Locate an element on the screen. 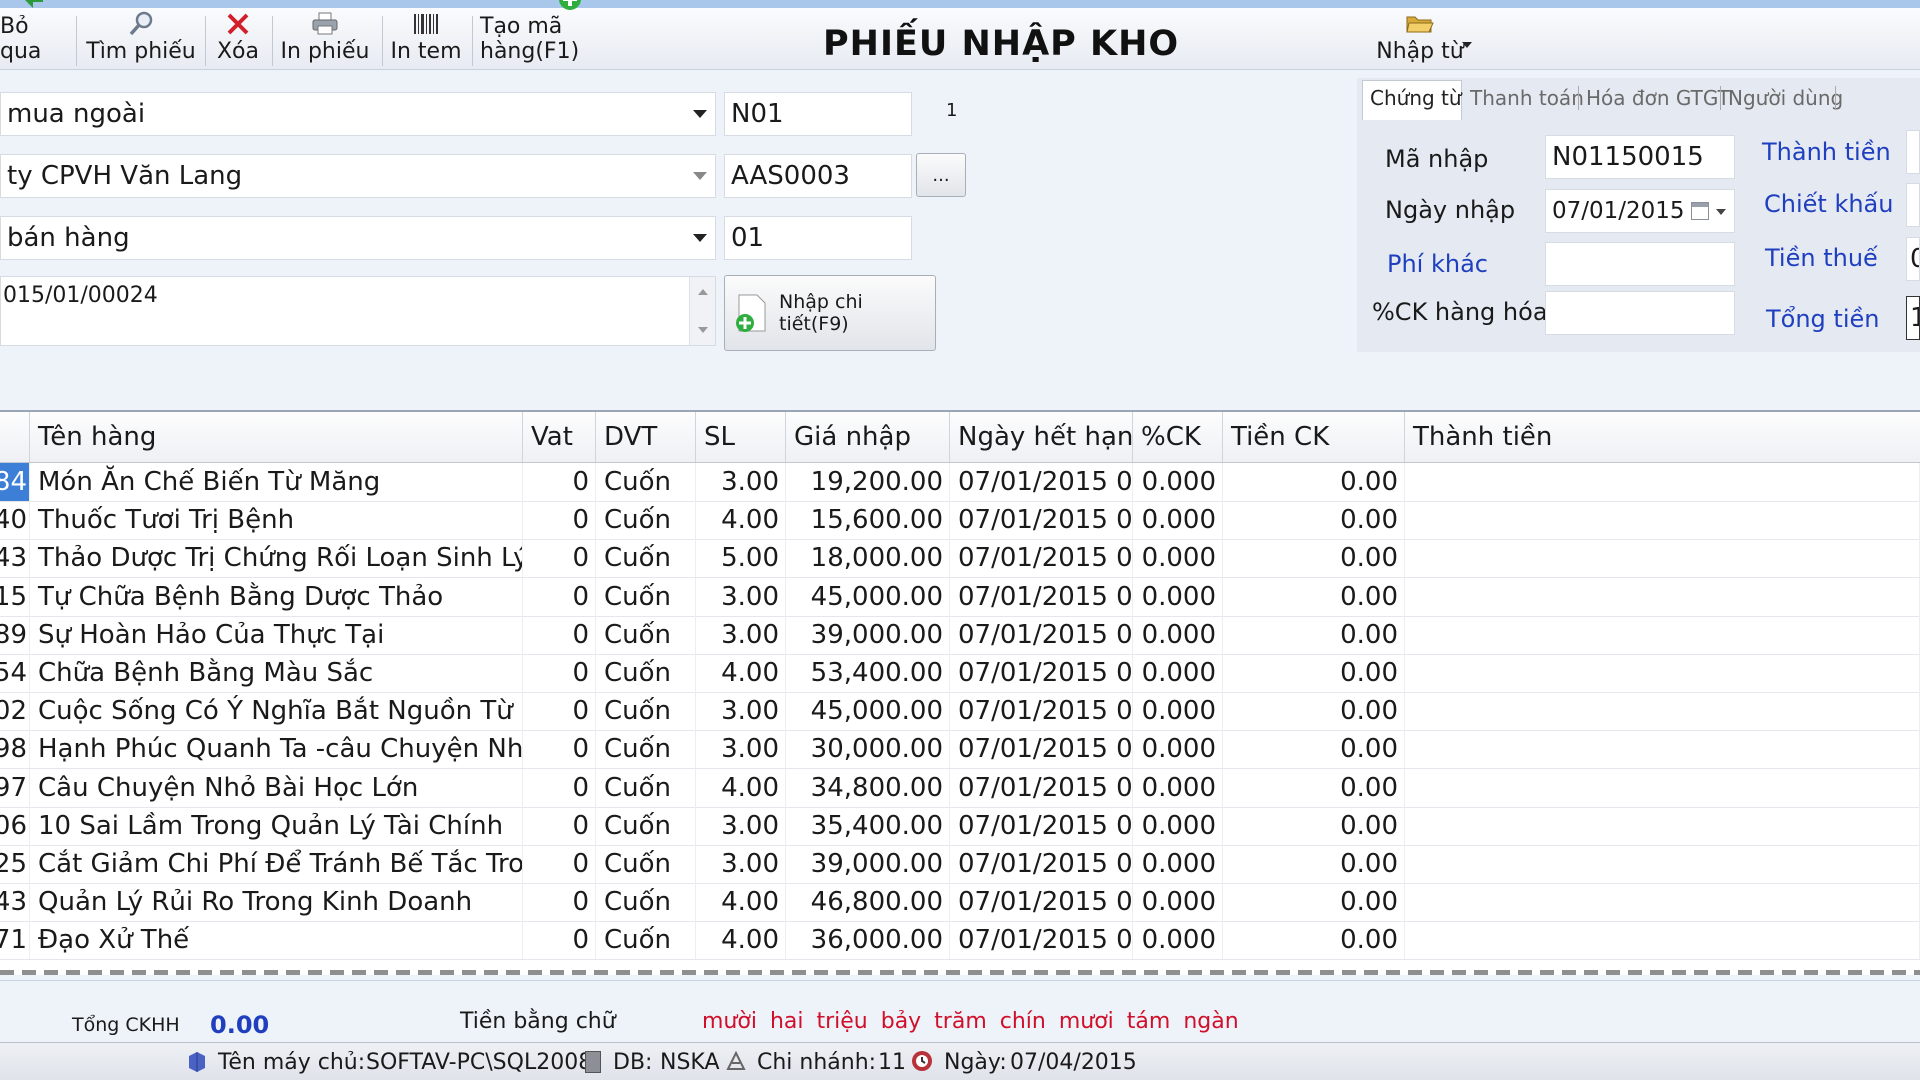 This screenshot has width=1920, height=1080. cell-gia-nhap: 15,600.00 is located at coordinates (868, 520).